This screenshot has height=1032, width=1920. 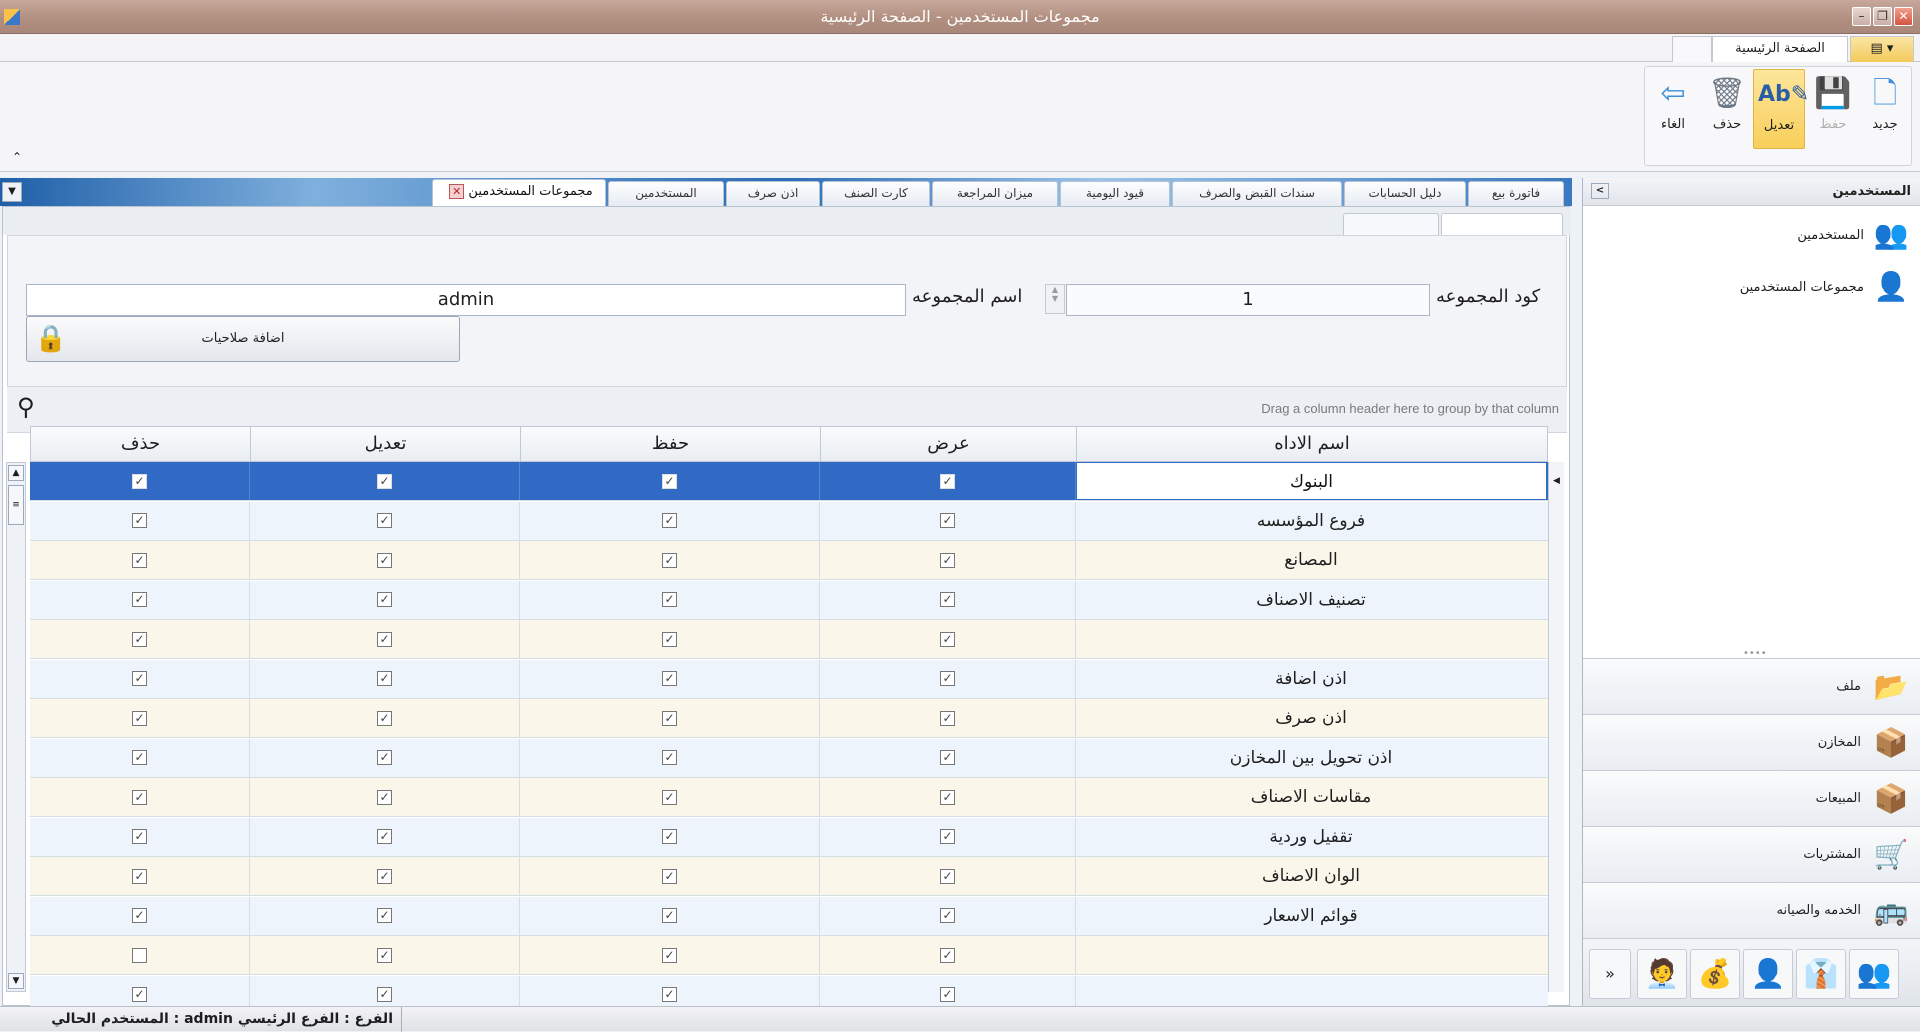 What do you see at coordinates (386, 444) in the screenshot?
I see `column-header-edit: تعديل` at bounding box center [386, 444].